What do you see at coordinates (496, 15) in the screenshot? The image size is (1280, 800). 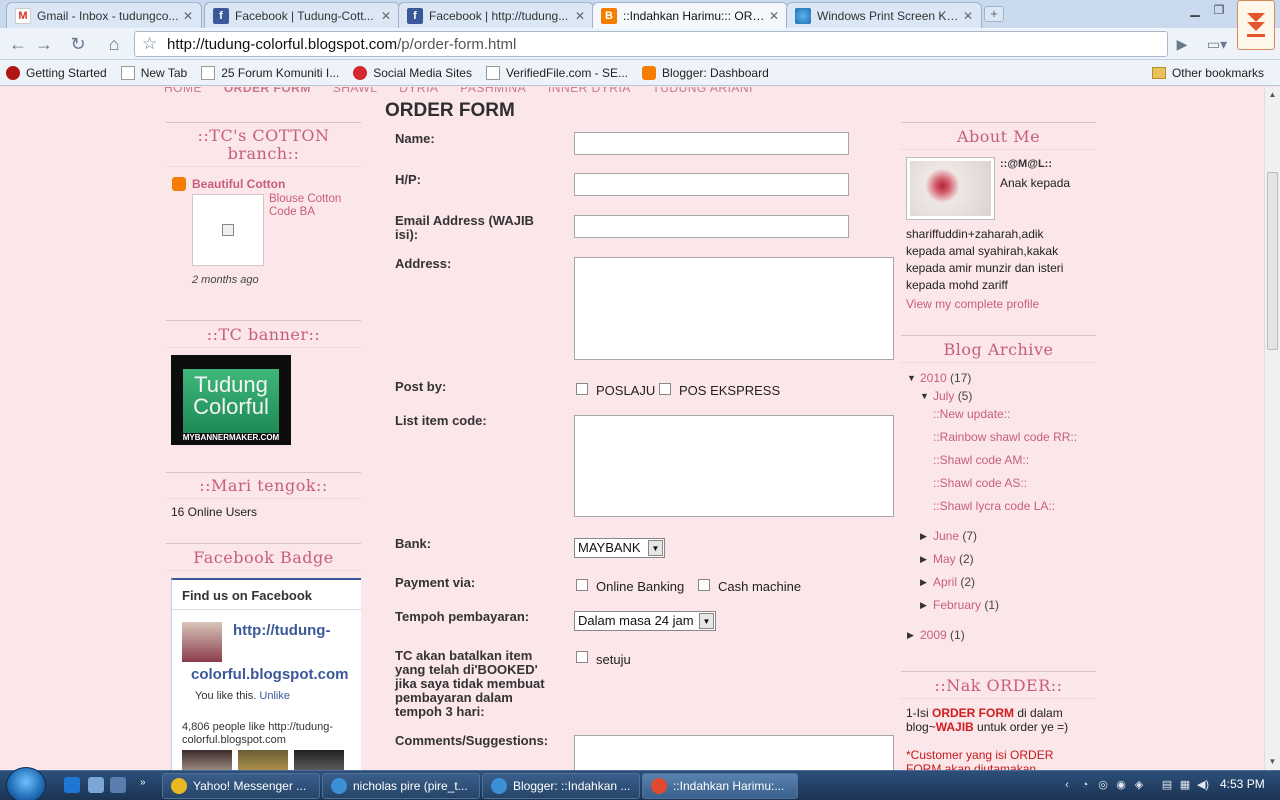 I see `tab-facebook-2: f Facebook | http://tudung... ✕` at bounding box center [496, 15].